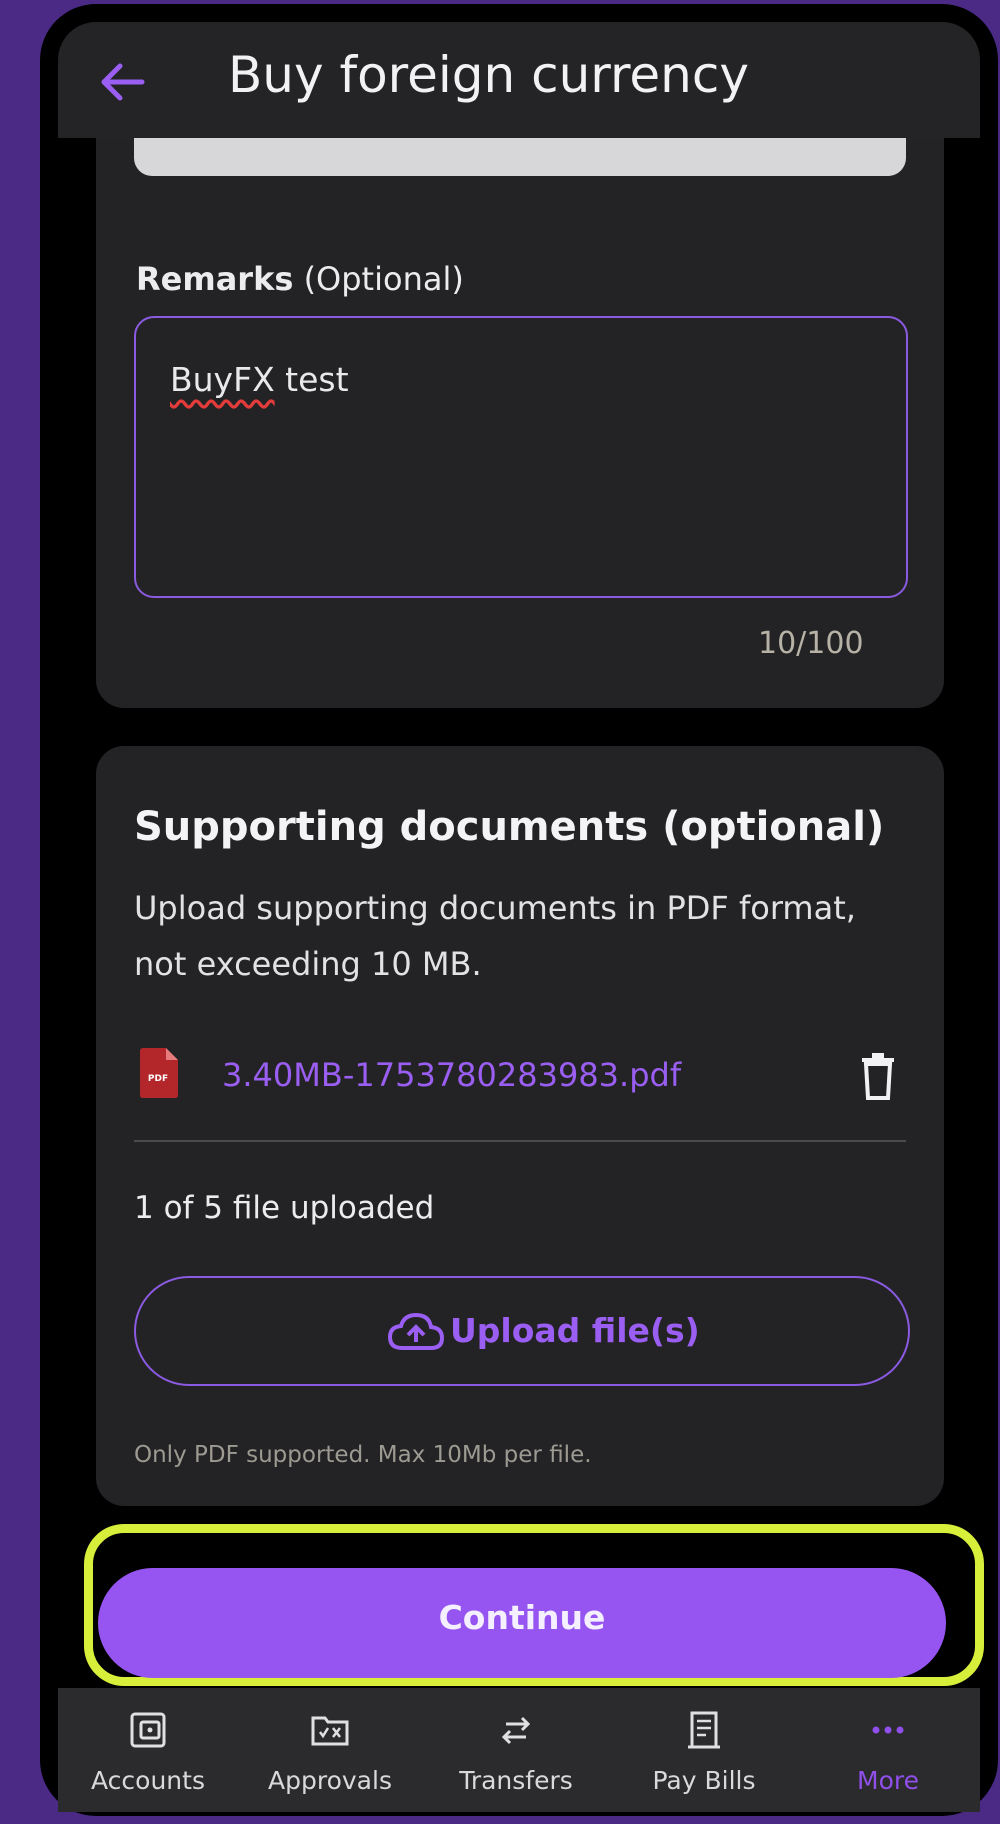 This screenshot has height=1824, width=1000. Describe the element at coordinates (330, 1750) in the screenshot. I see `nav-item-approvals: Approvals` at that location.